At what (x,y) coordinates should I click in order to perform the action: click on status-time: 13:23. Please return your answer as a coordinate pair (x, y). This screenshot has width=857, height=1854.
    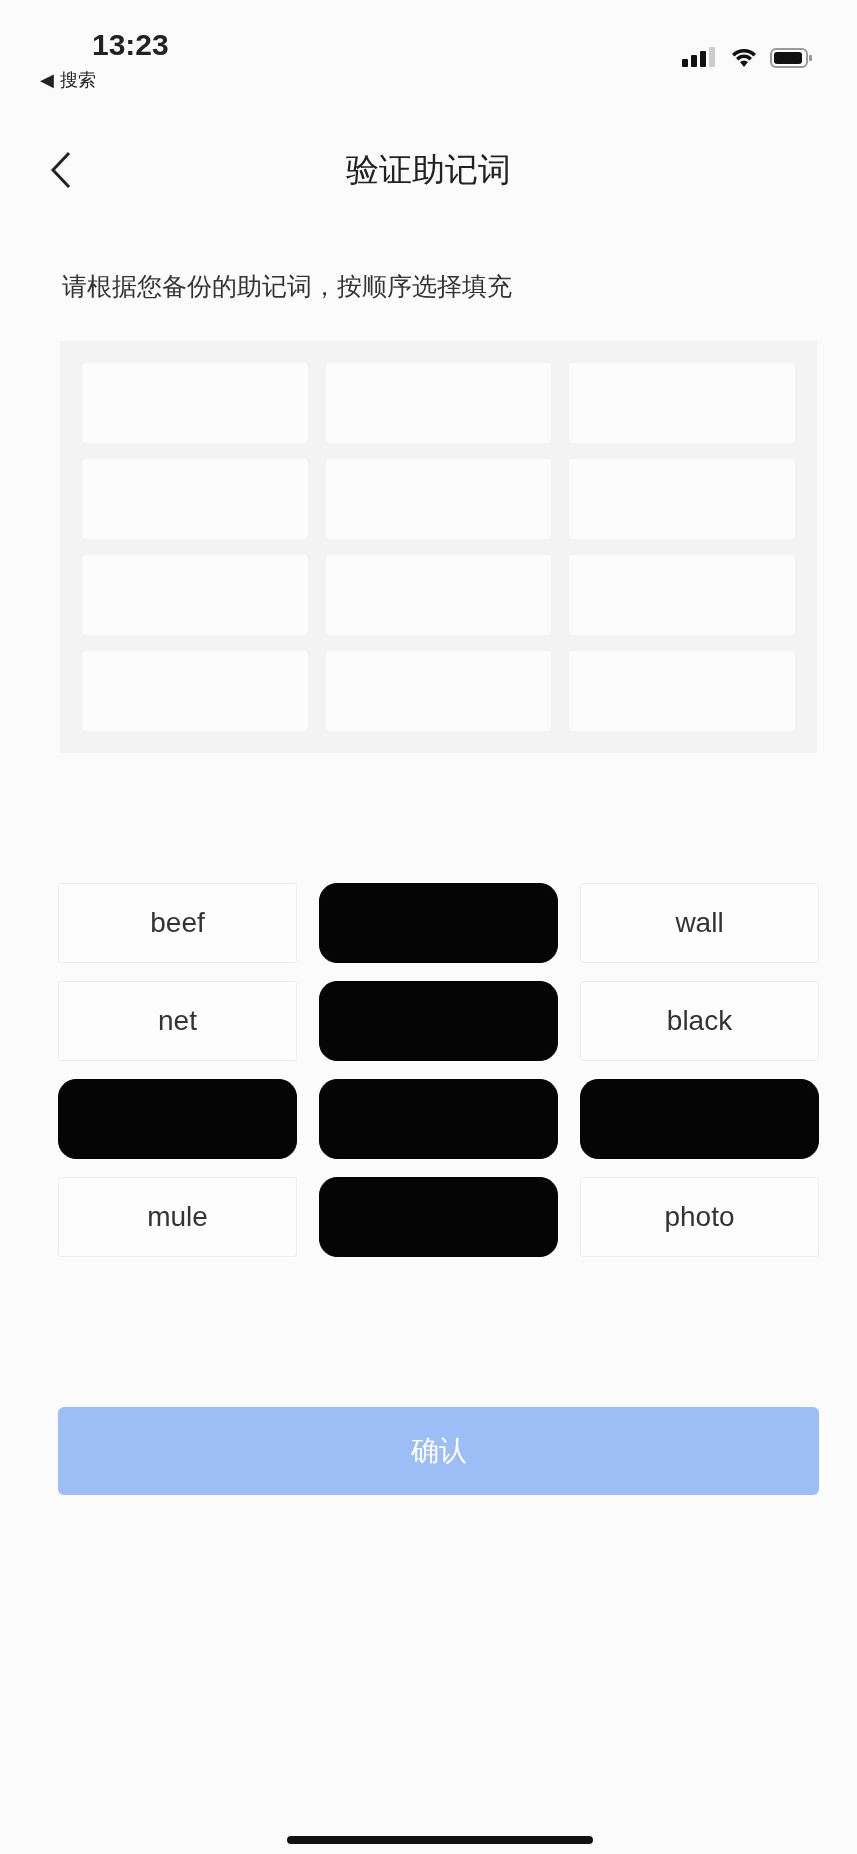
    Looking at the image, I should click on (130, 45).